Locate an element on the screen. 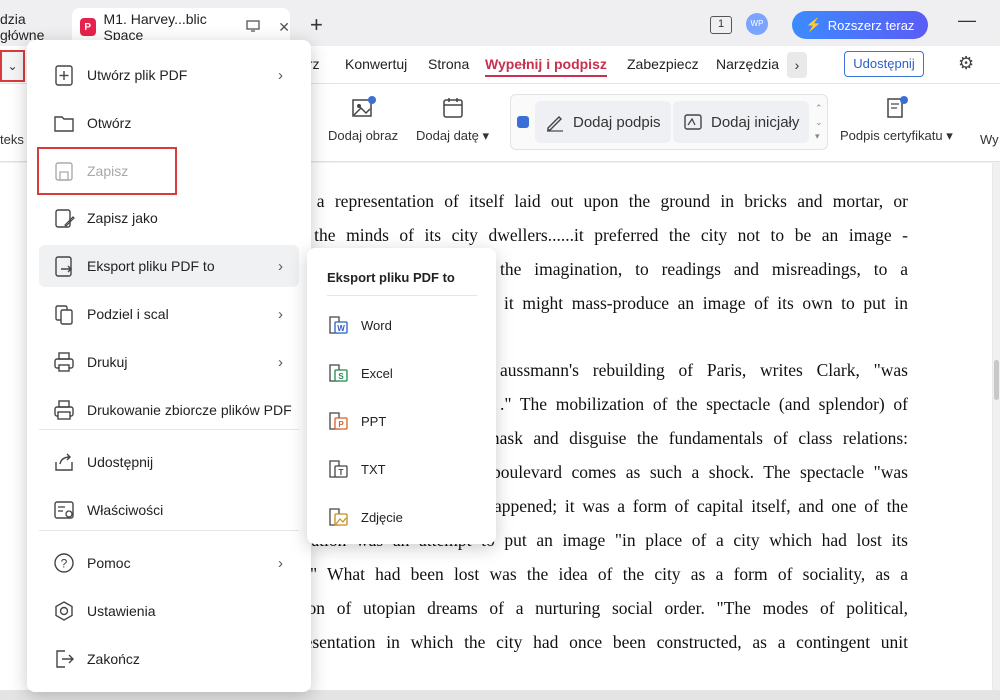 Image resolution: width=1000 pixels, height=700 pixels. create-pdf-item-label: Utwórz plik PDF is located at coordinates (137, 75).